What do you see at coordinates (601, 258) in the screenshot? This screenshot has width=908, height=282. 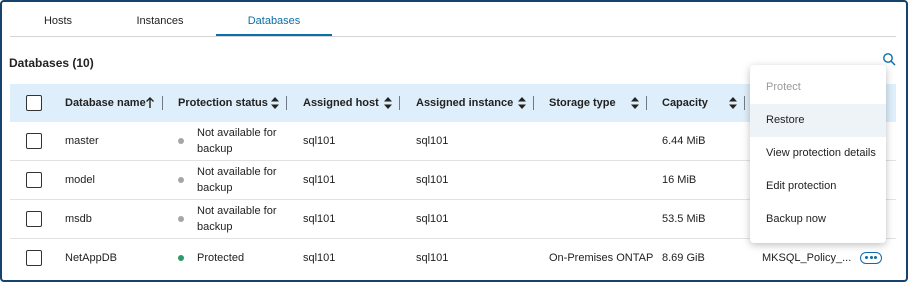 I see `storage-type: On-Premises ONTAP` at bounding box center [601, 258].